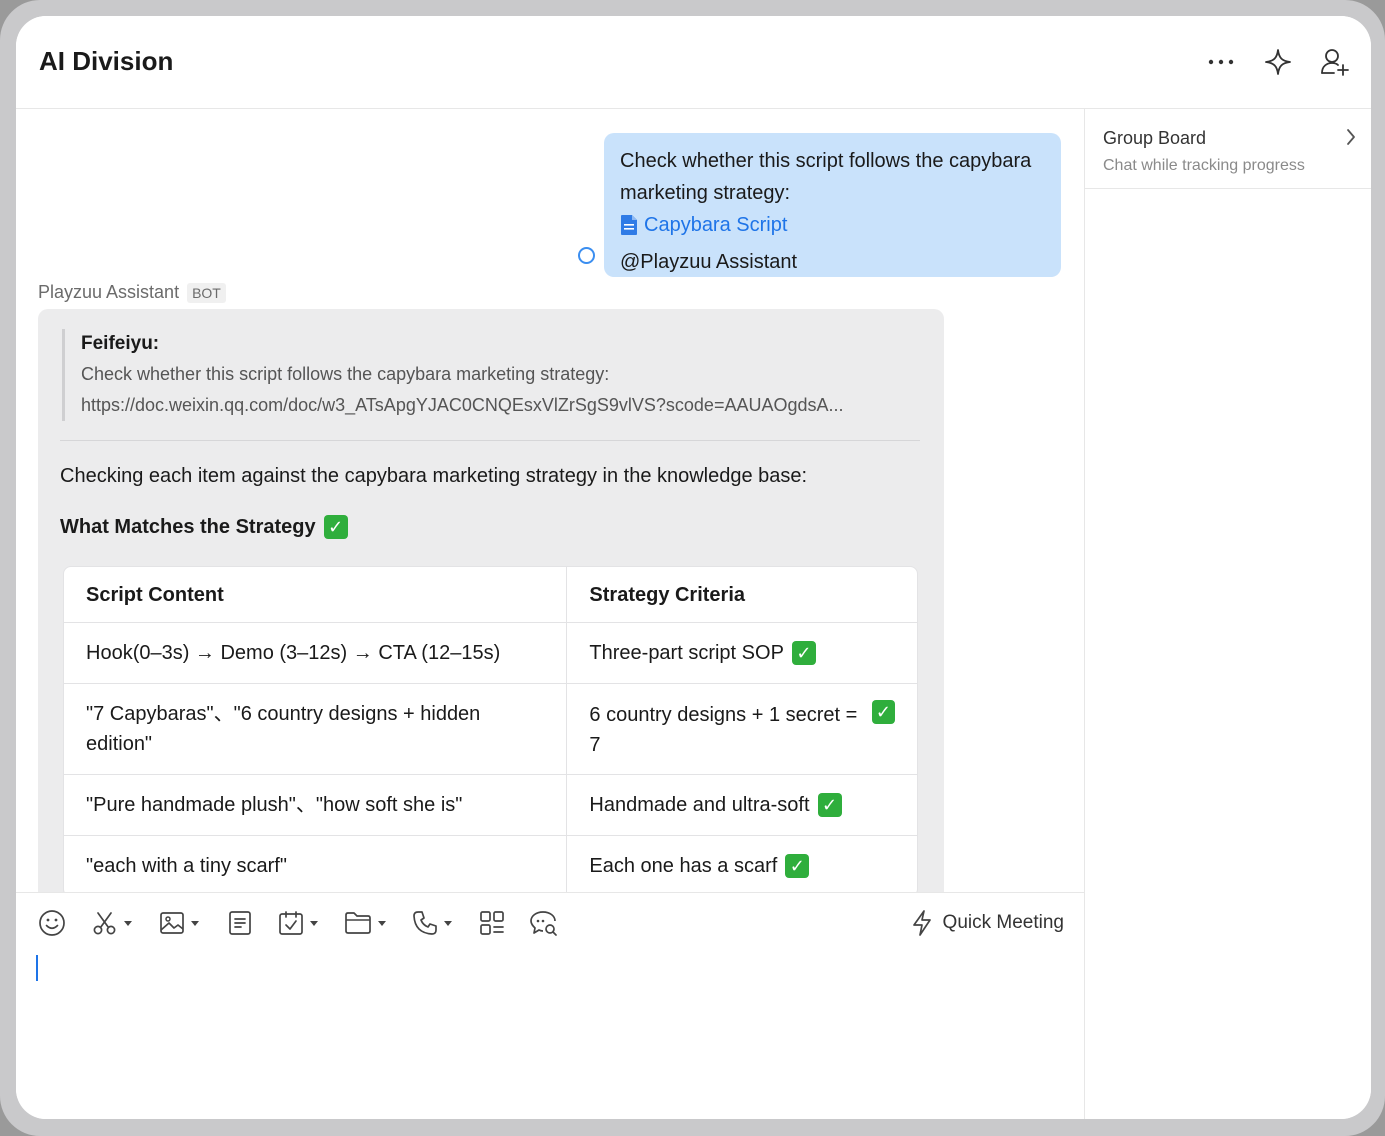 Image resolution: width=1385 pixels, height=1136 pixels. I want to click on quick-meeting-label: Quick Meeting, so click(1003, 922).